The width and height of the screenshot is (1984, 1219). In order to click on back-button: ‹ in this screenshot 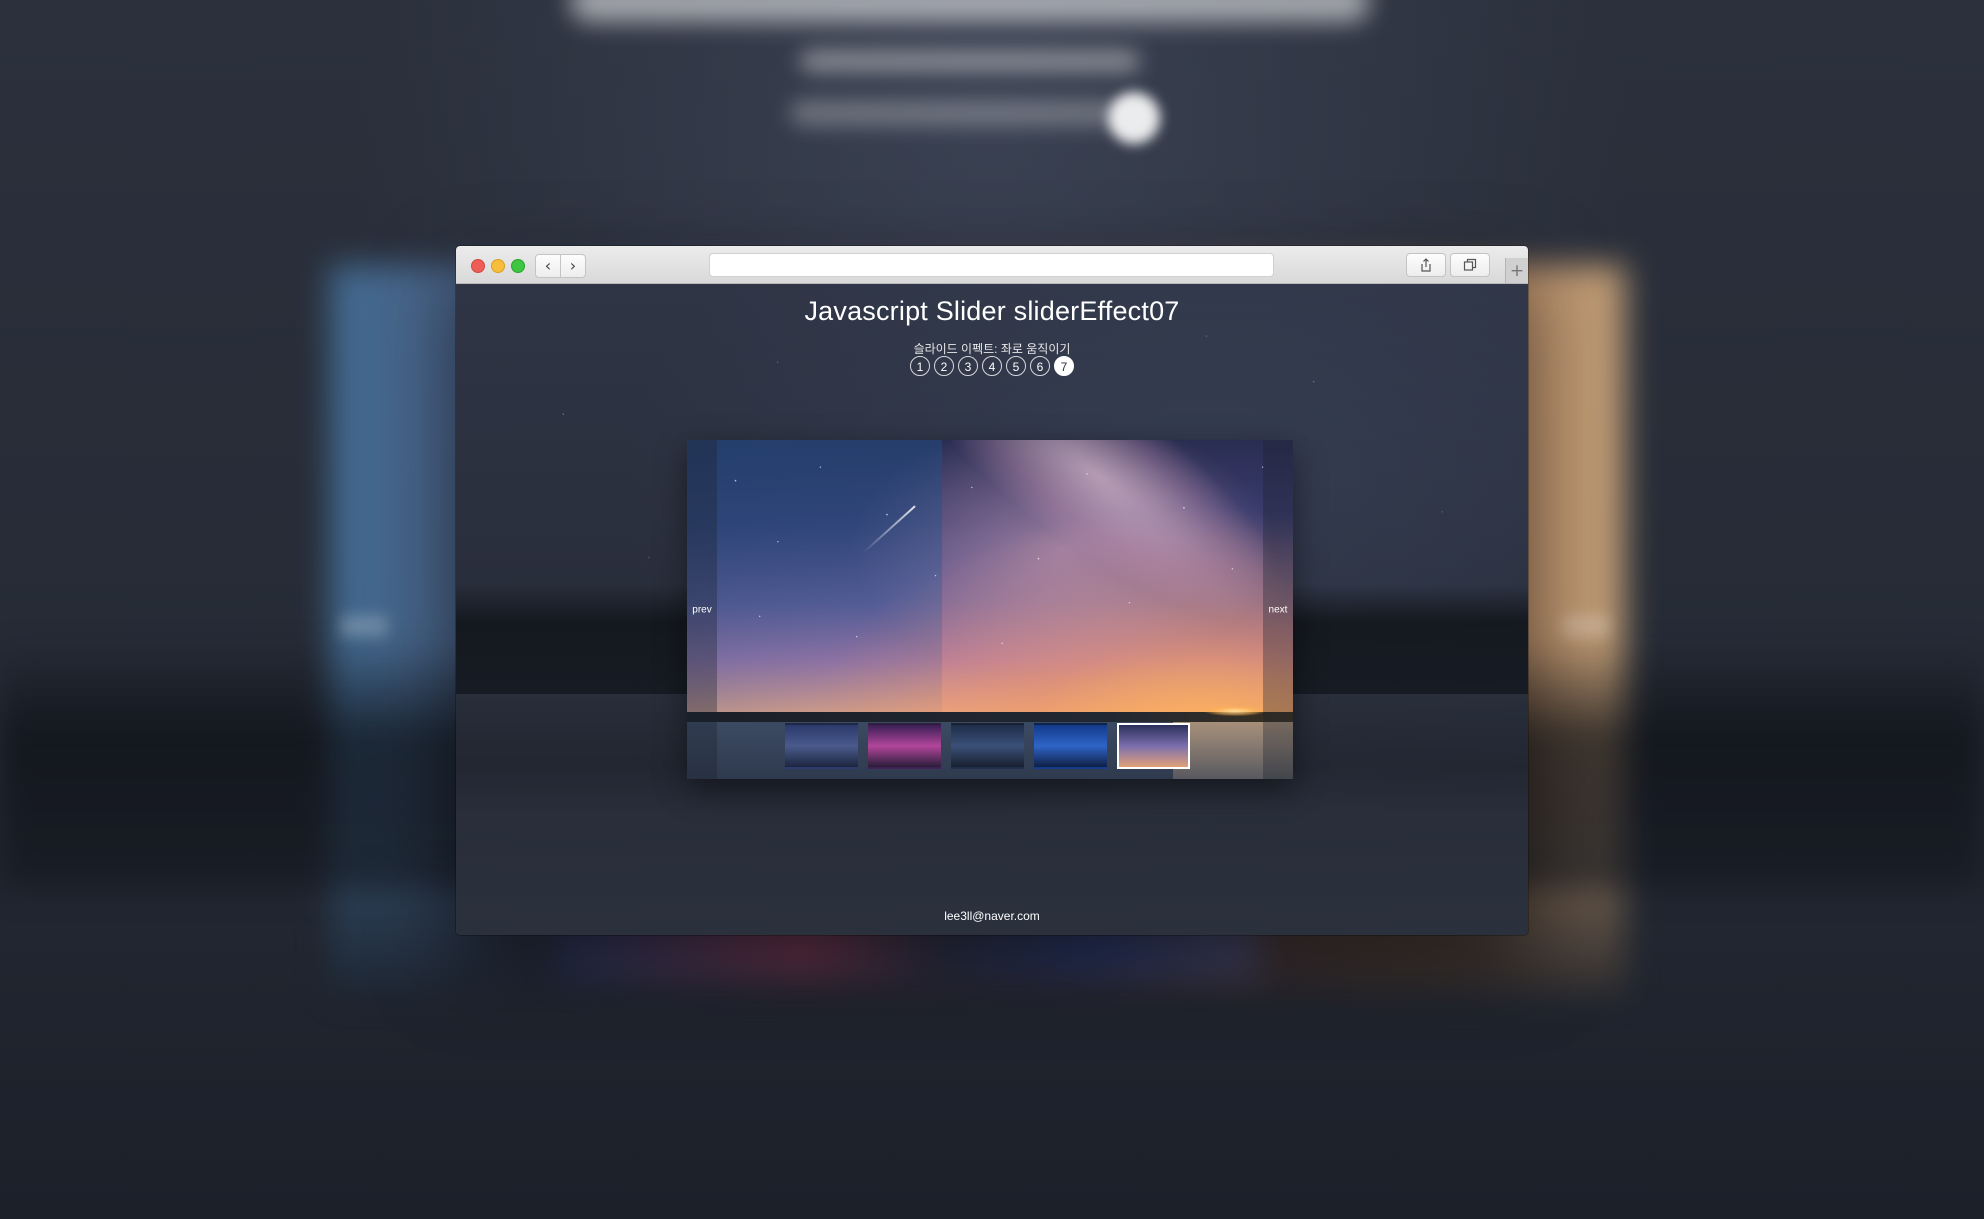, I will do `click(548, 266)`.